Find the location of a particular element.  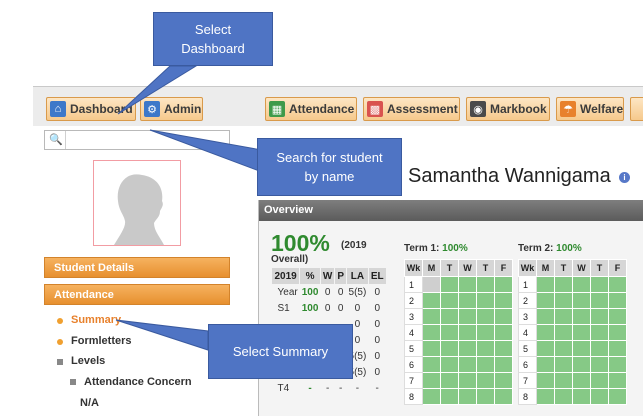

nav-attendance-button: ▦ Attendance is located at coordinates (311, 109).